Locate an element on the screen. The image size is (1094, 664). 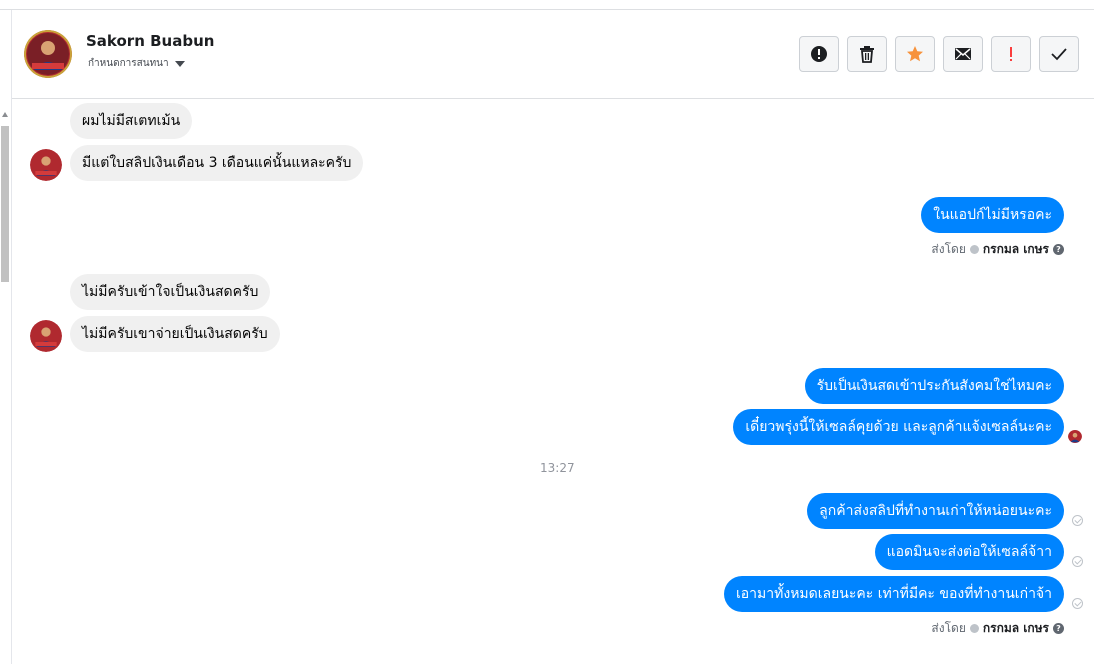
time-separator: 13:27 is located at coordinates (557, 468).